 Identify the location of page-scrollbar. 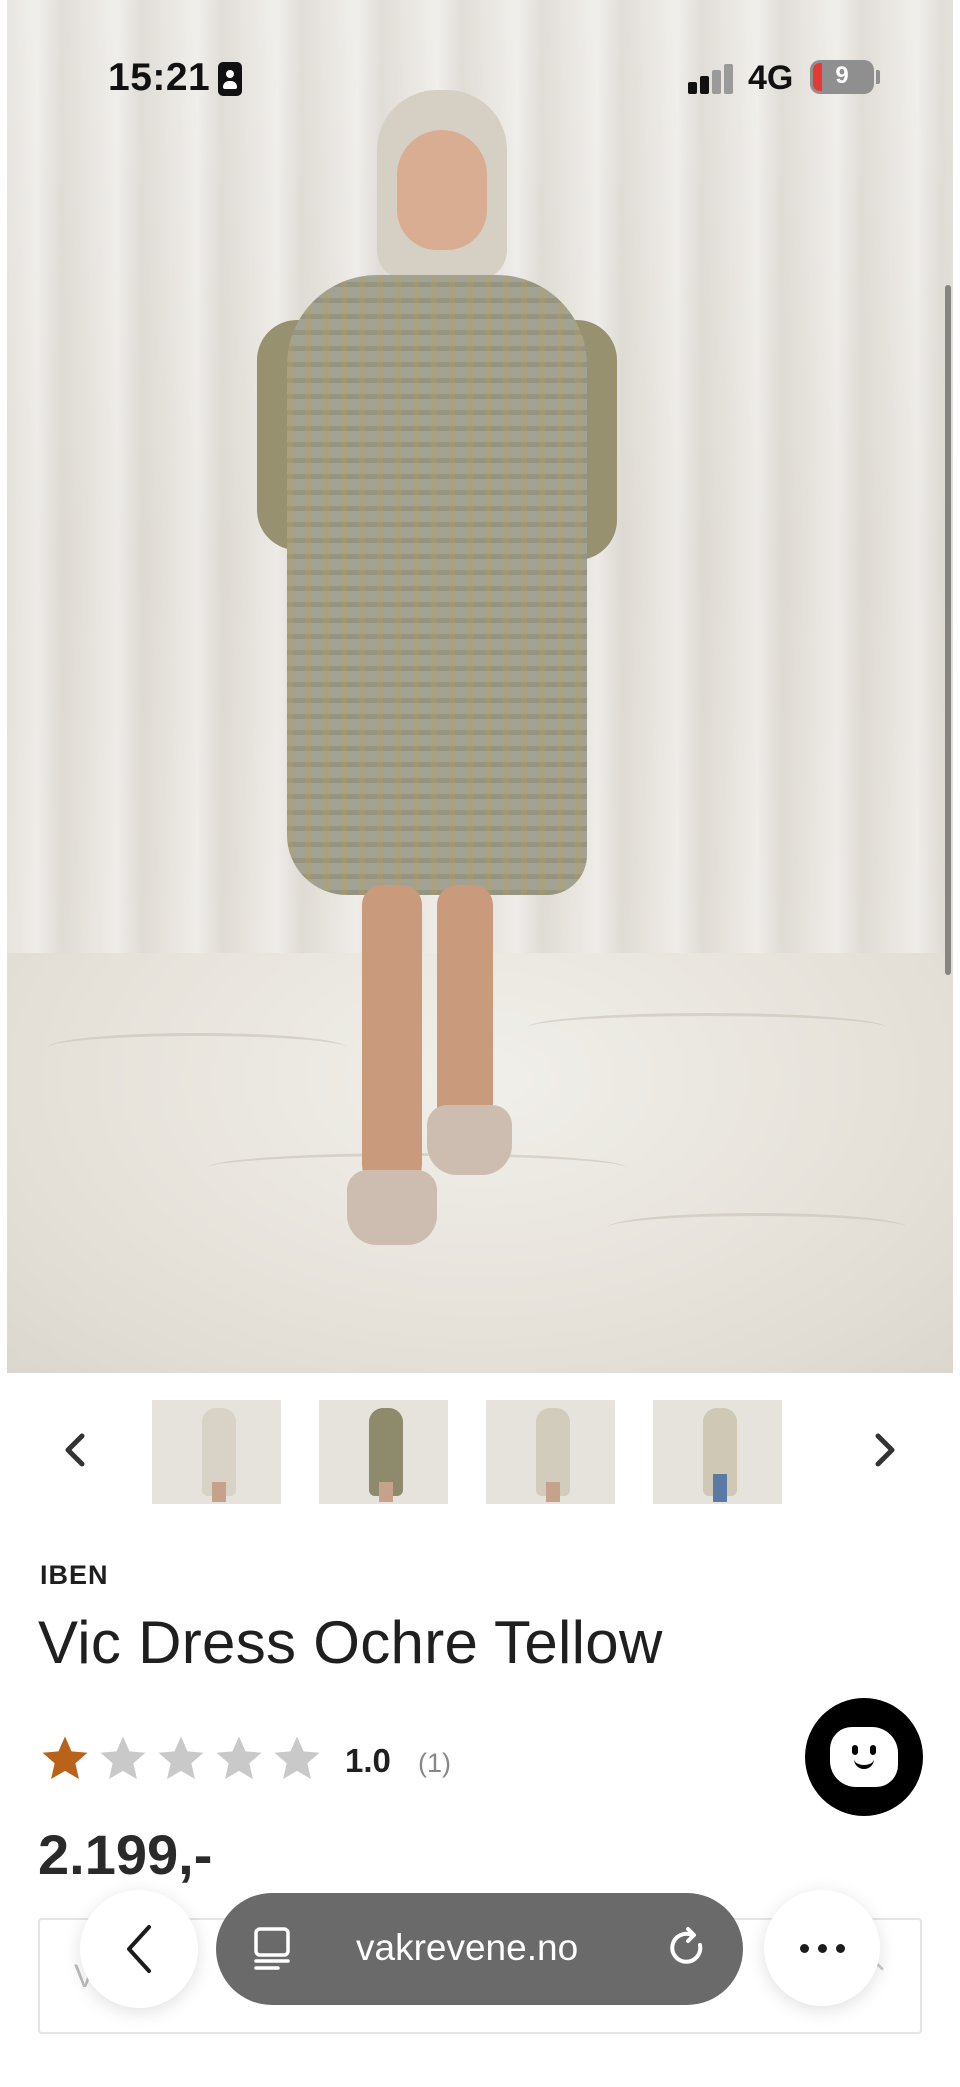
(948, 630).